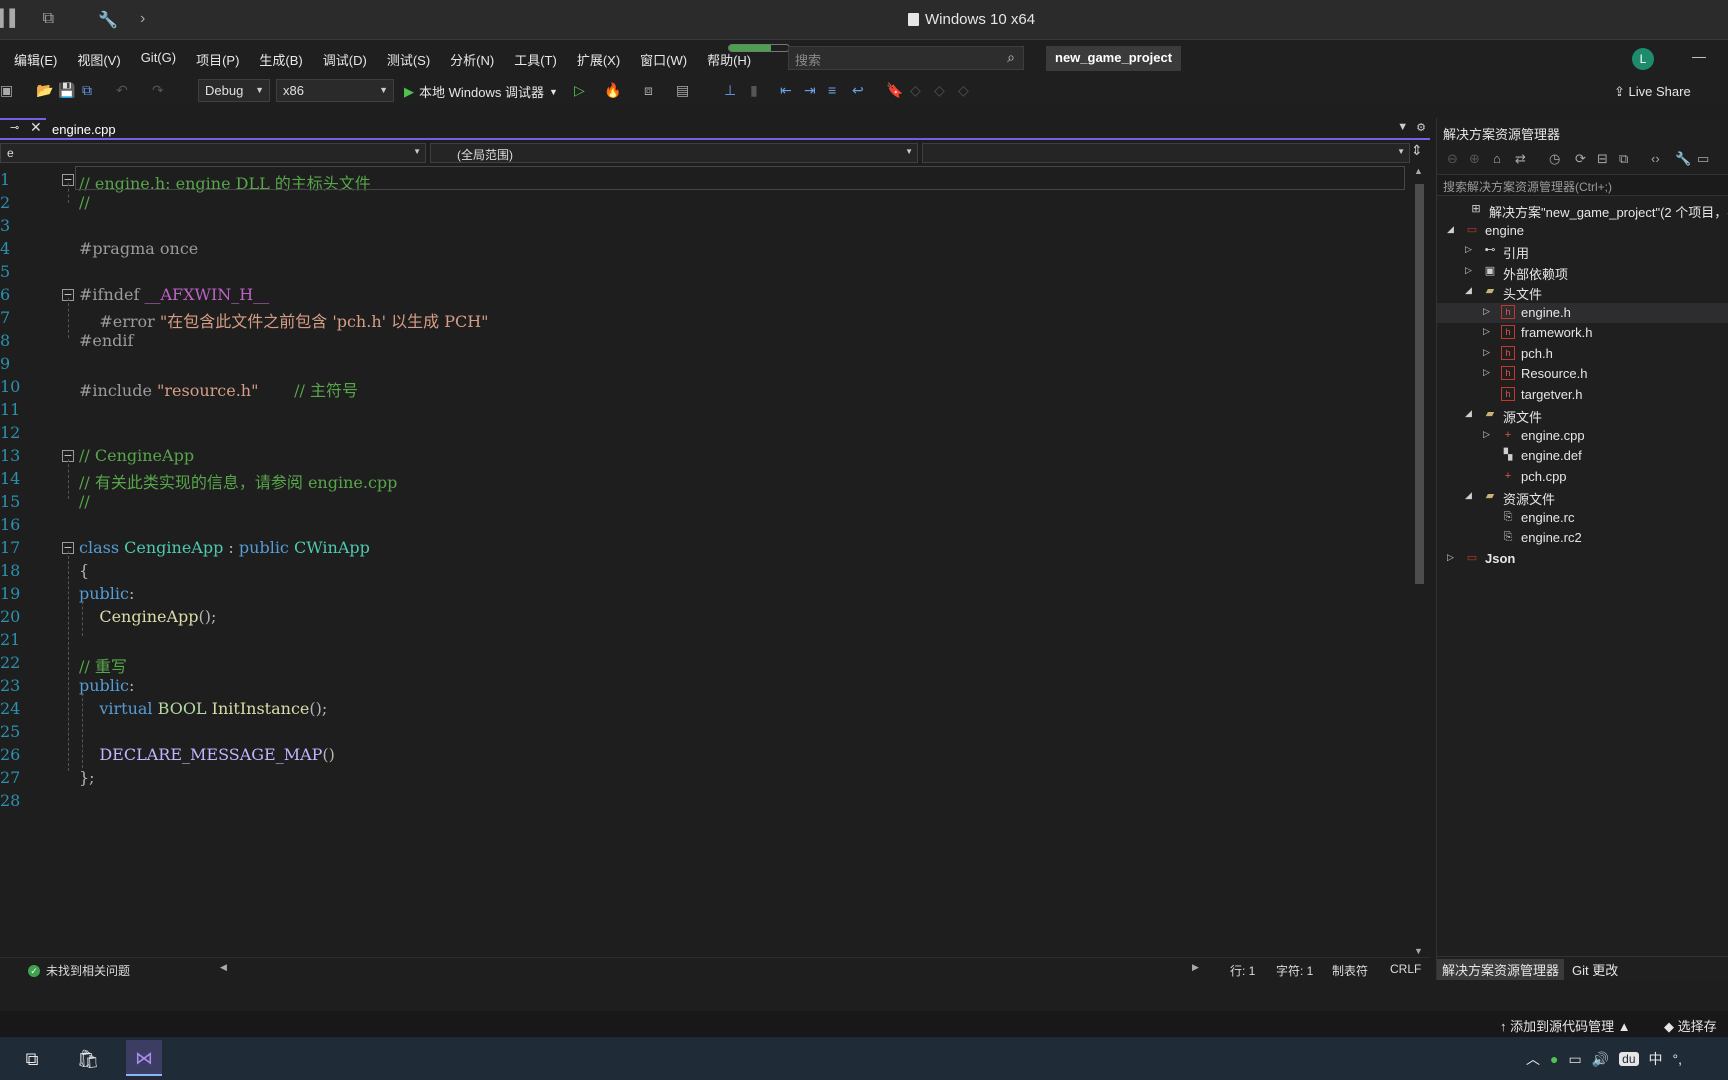  Describe the element at coordinates (700, 274) in the screenshot. I see `code-line: 5` at that location.